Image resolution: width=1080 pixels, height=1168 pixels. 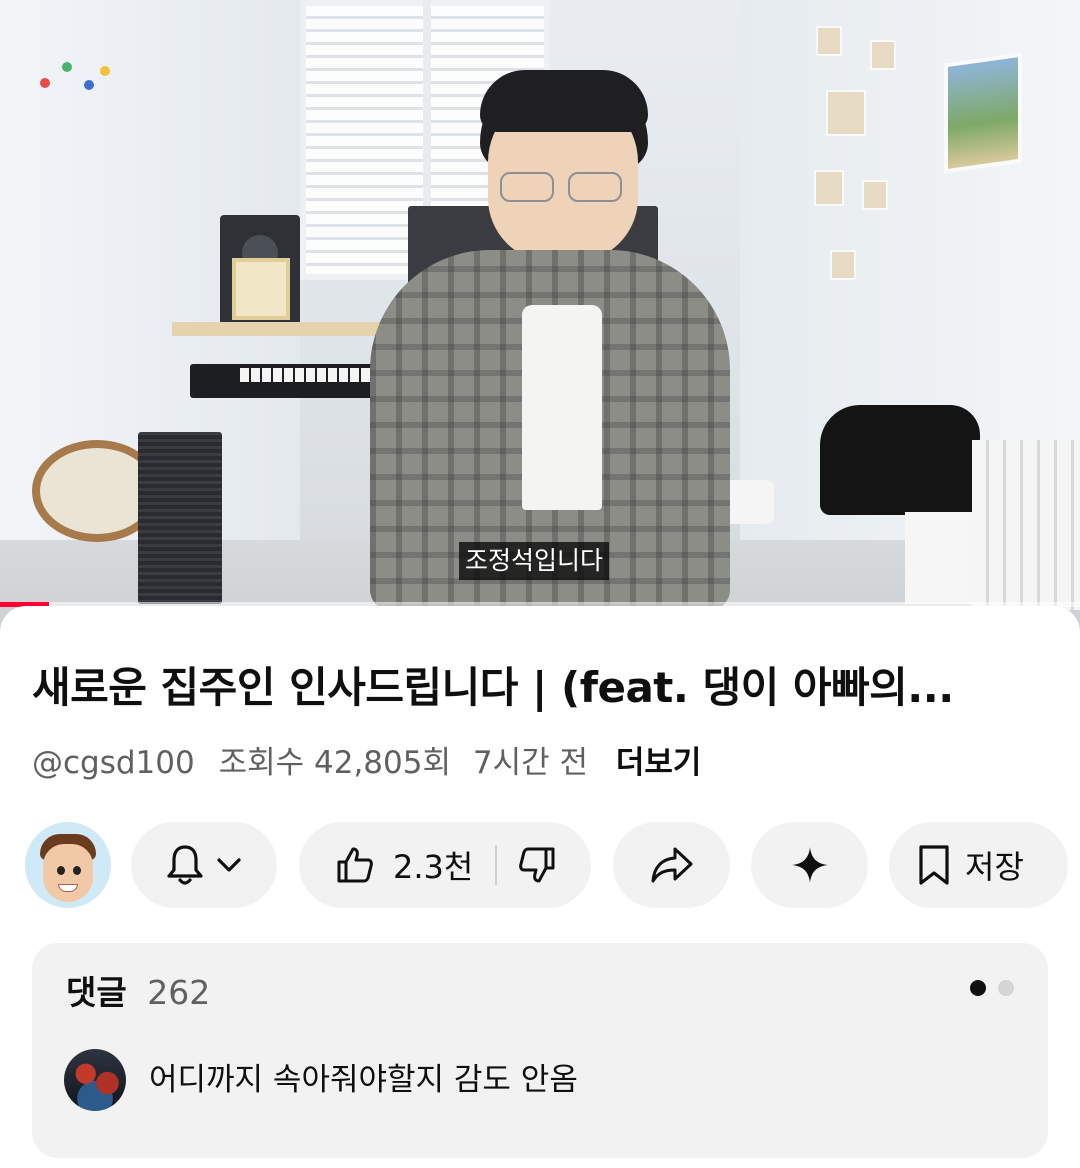 I want to click on top-comment-text: 어디까지 속아줘야할지 감도 안옴, so click(x=363, y=1080).